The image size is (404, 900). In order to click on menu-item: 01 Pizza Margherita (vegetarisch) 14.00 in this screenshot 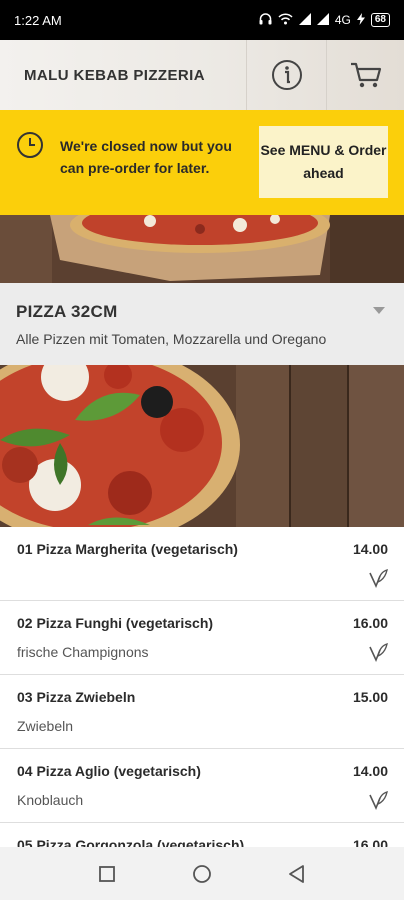, I will do `click(202, 564)`.